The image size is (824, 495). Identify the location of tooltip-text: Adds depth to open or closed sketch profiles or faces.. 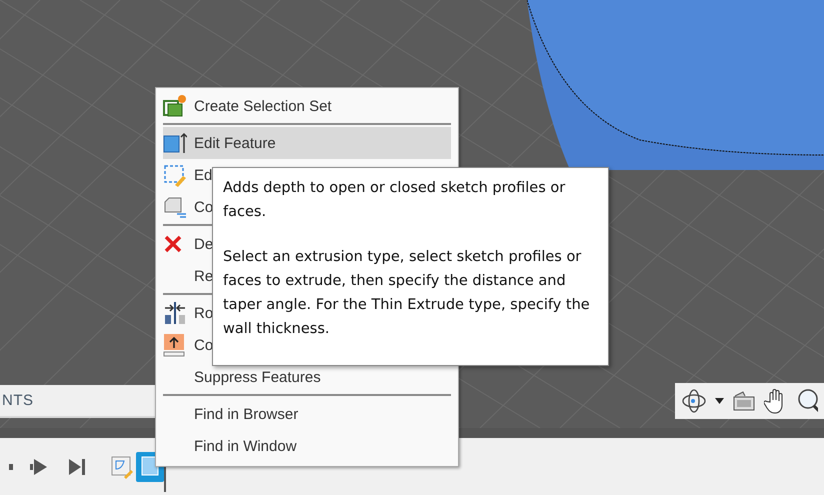
(394, 200).